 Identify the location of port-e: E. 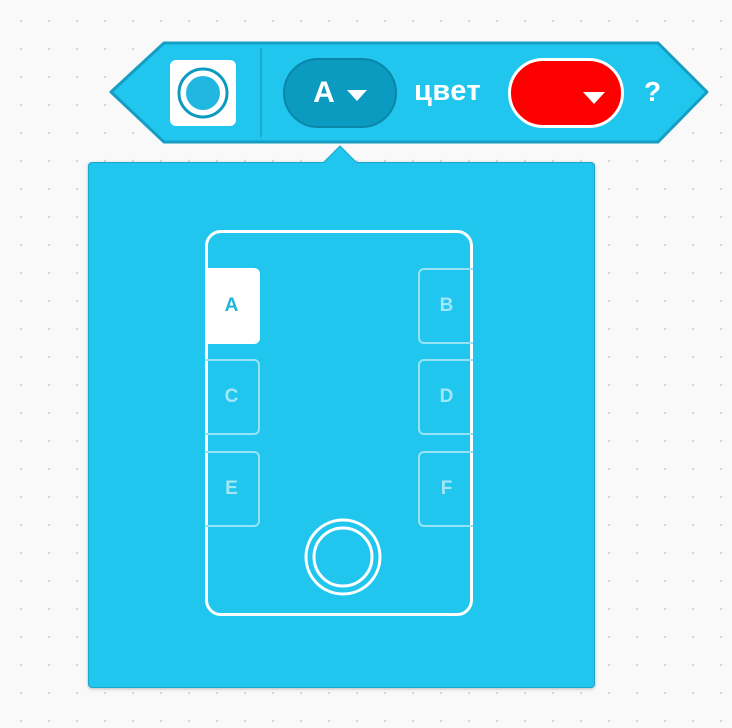
(232, 489).